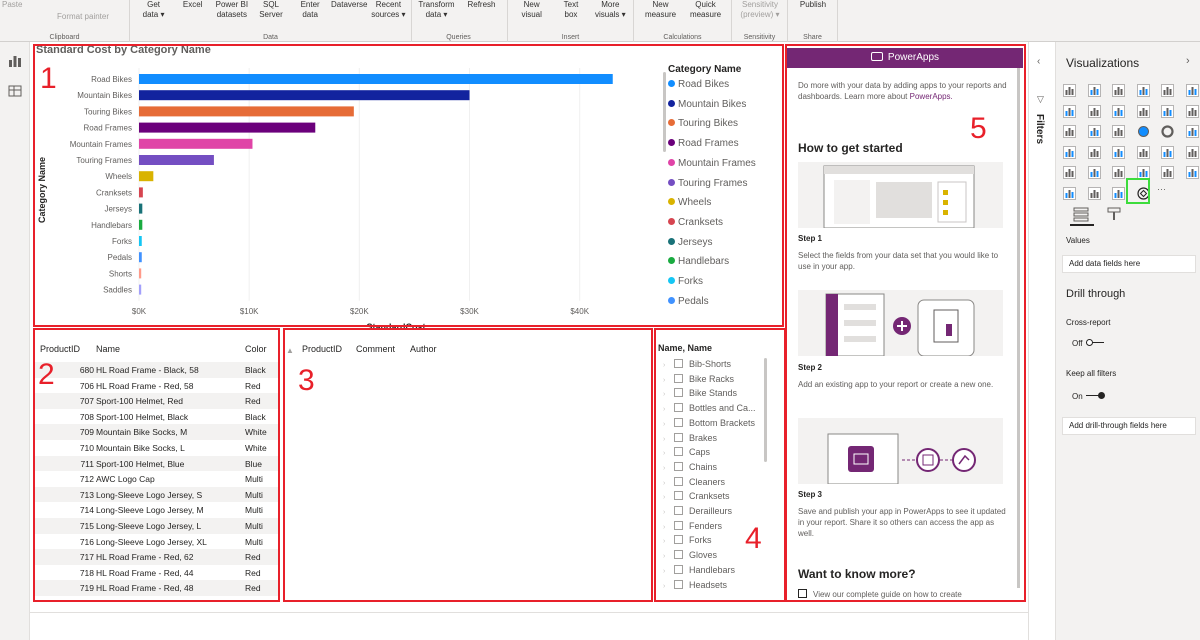 This screenshot has height=640, width=1200. I want to click on filters-label: Filters, so click(1039, 129).